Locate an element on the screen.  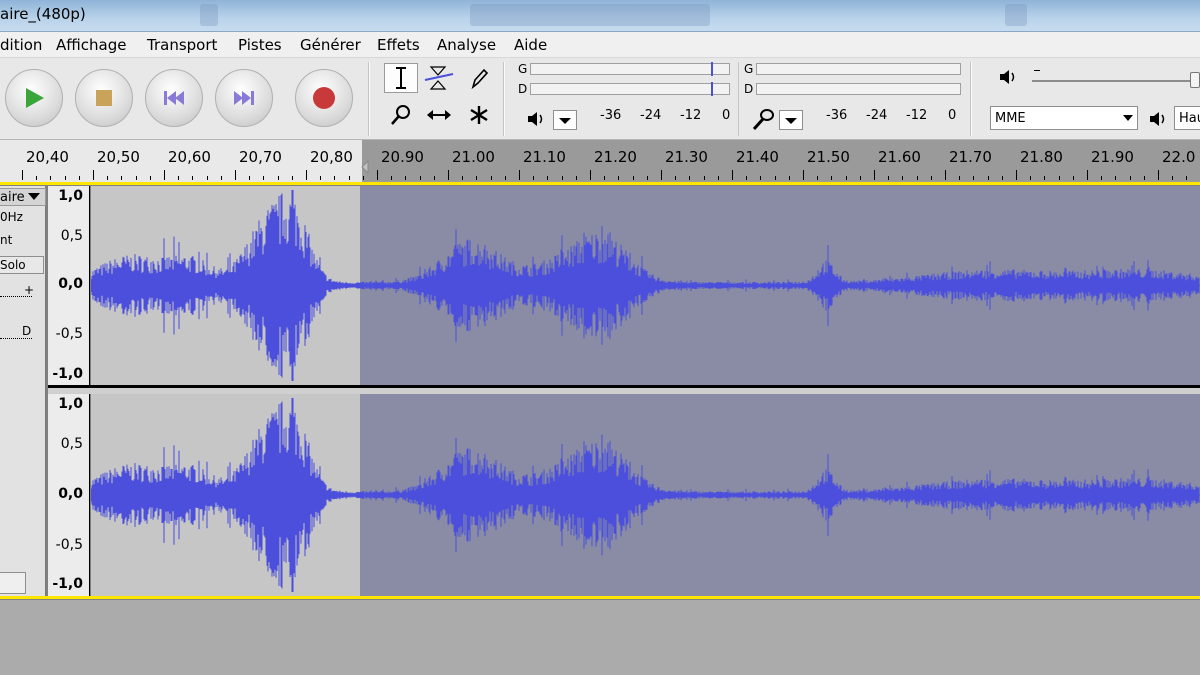
pencil-icon is located at coordinates (480, 78).